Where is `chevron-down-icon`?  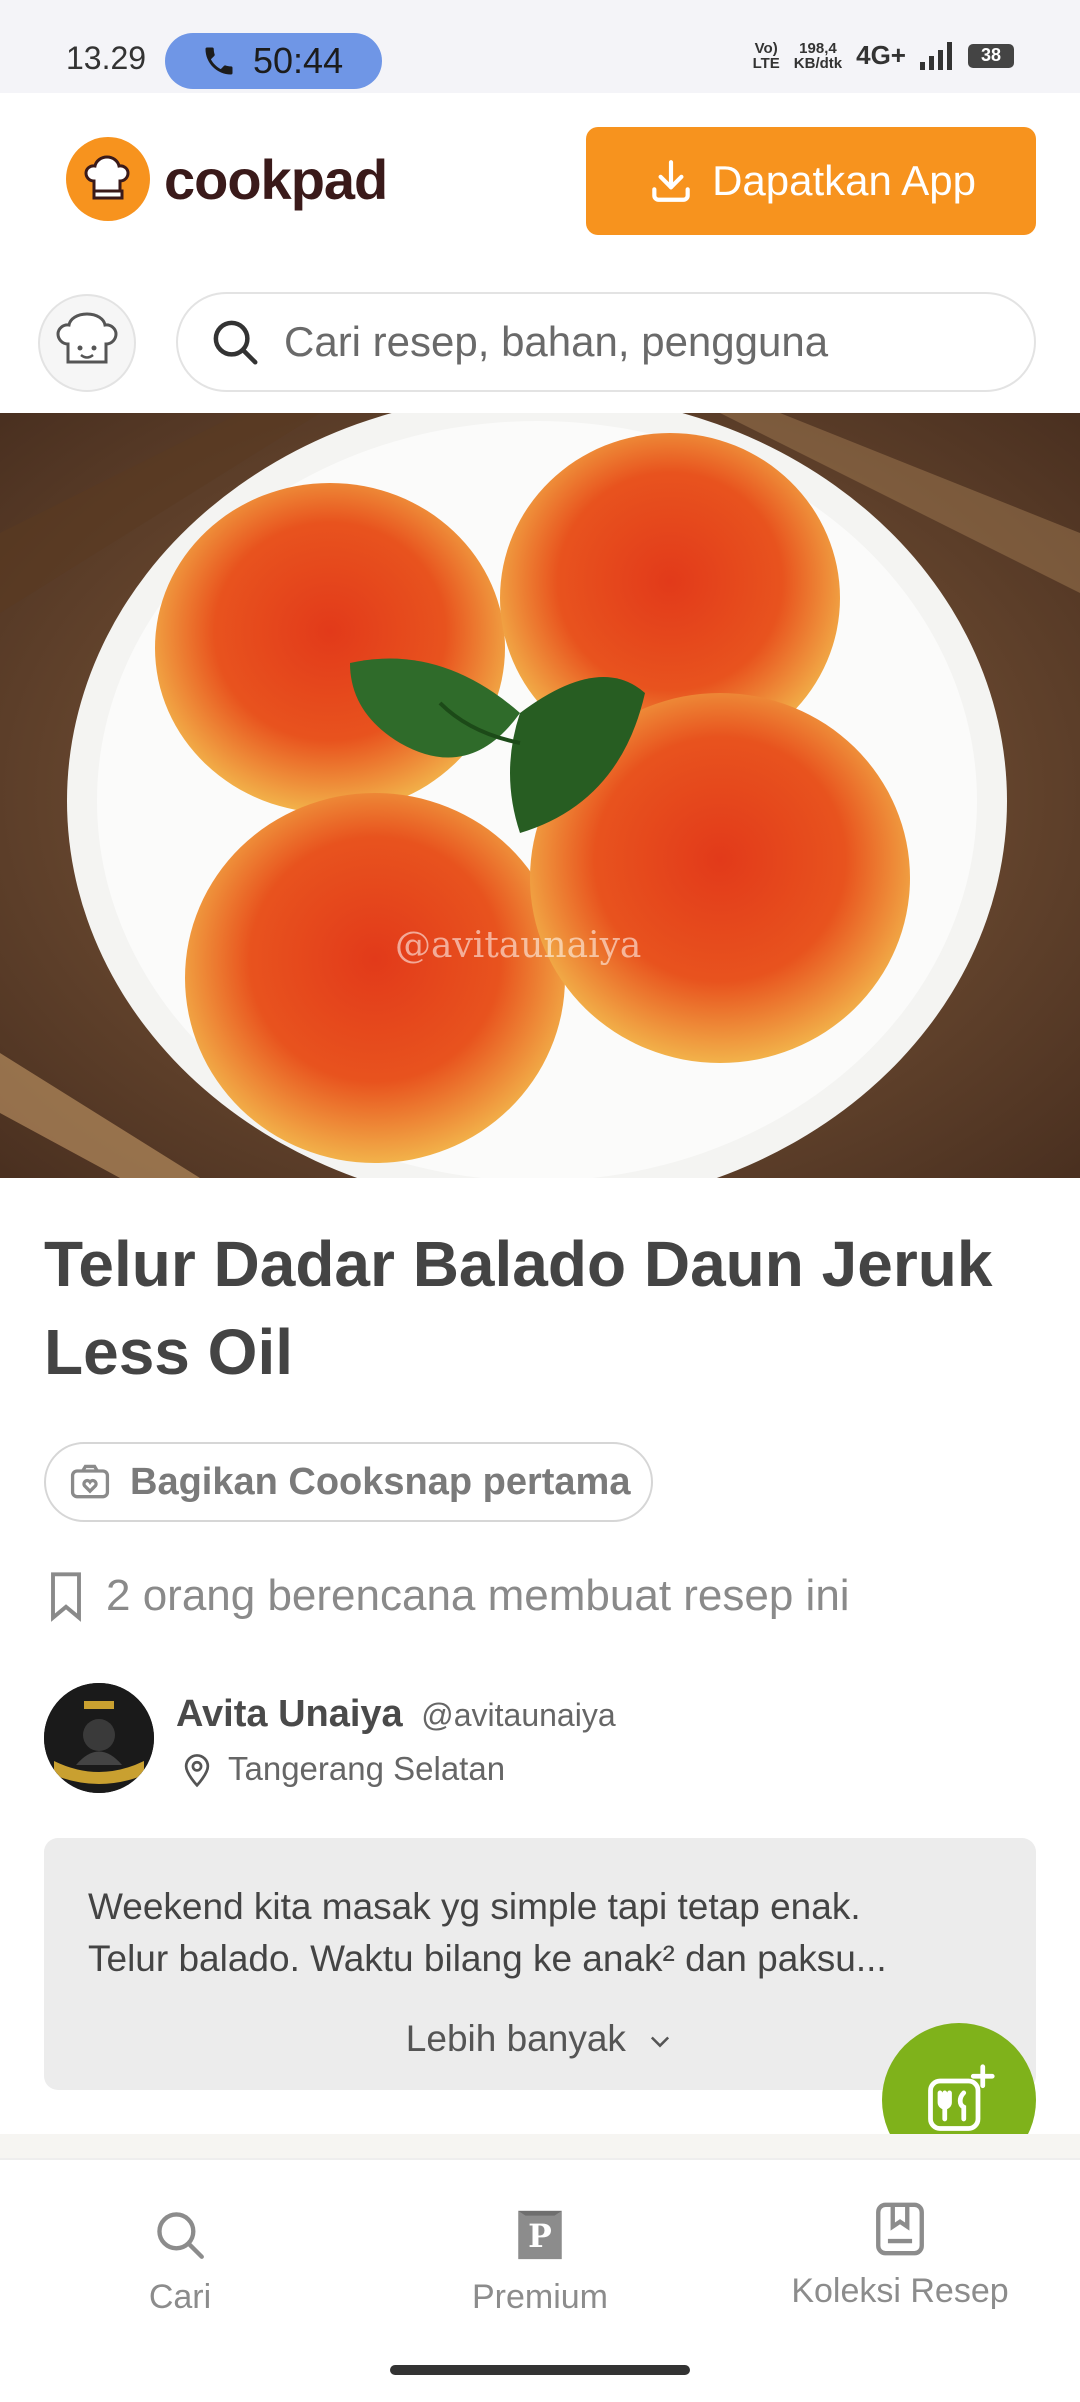 chevron-down-icon is located at coordinates (660, 2042).